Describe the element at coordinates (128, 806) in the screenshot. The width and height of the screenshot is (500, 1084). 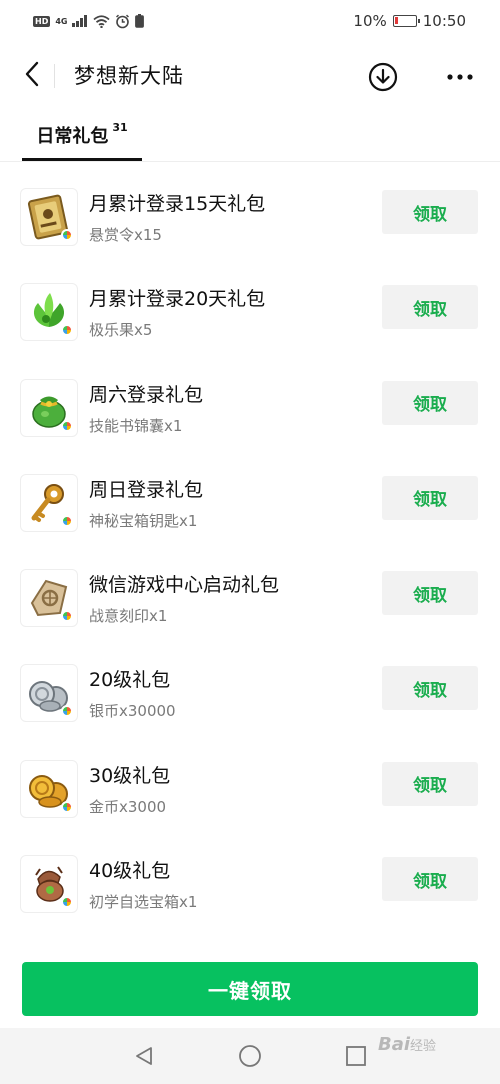
I see `gift-reward: 金币x3000` at that location.